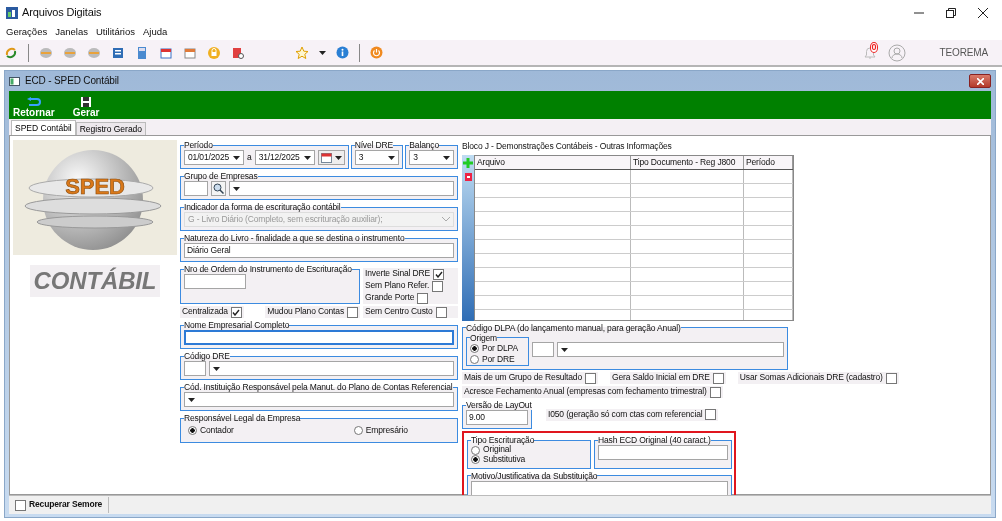 This screenshot has width=1002, height=521. I want to click on date-field: 31/12/2025, so click(284, 157).